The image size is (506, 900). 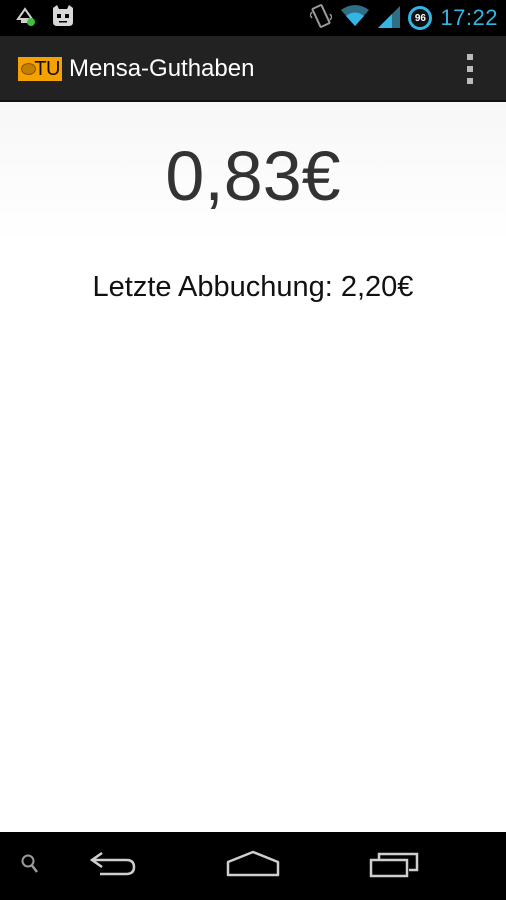 I want to click on usb-debug-icon, so click(x=25, y=18).